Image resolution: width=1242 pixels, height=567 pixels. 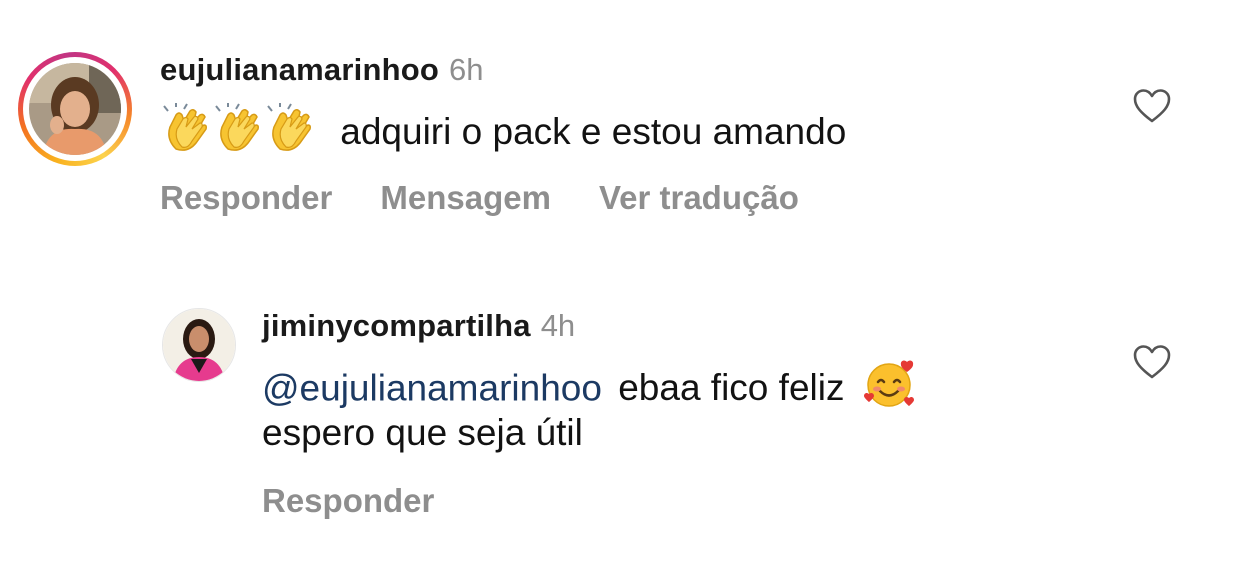 I want to click on comment-text: adquiri o pack e estou amando, so click(x=504, y=134).